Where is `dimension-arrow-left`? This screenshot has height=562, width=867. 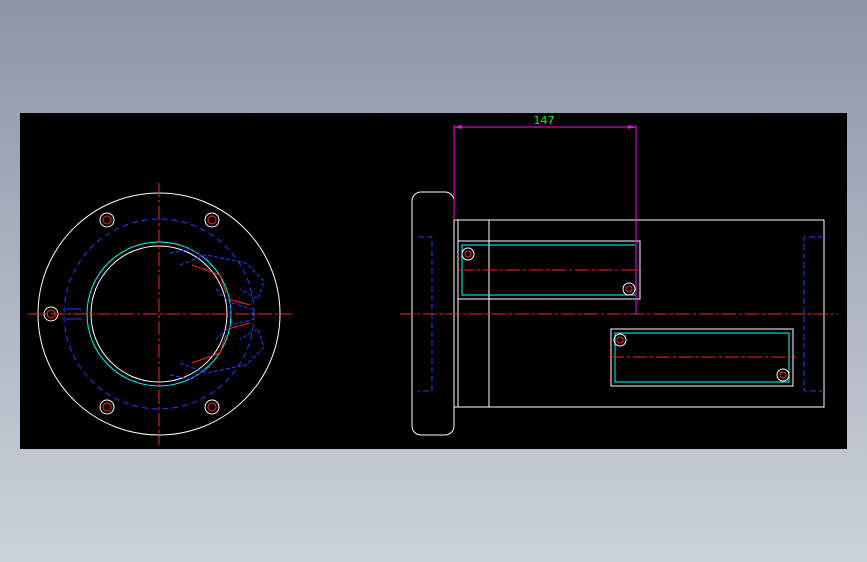 dimension-arrow-left is located at coordinates (458, 127).